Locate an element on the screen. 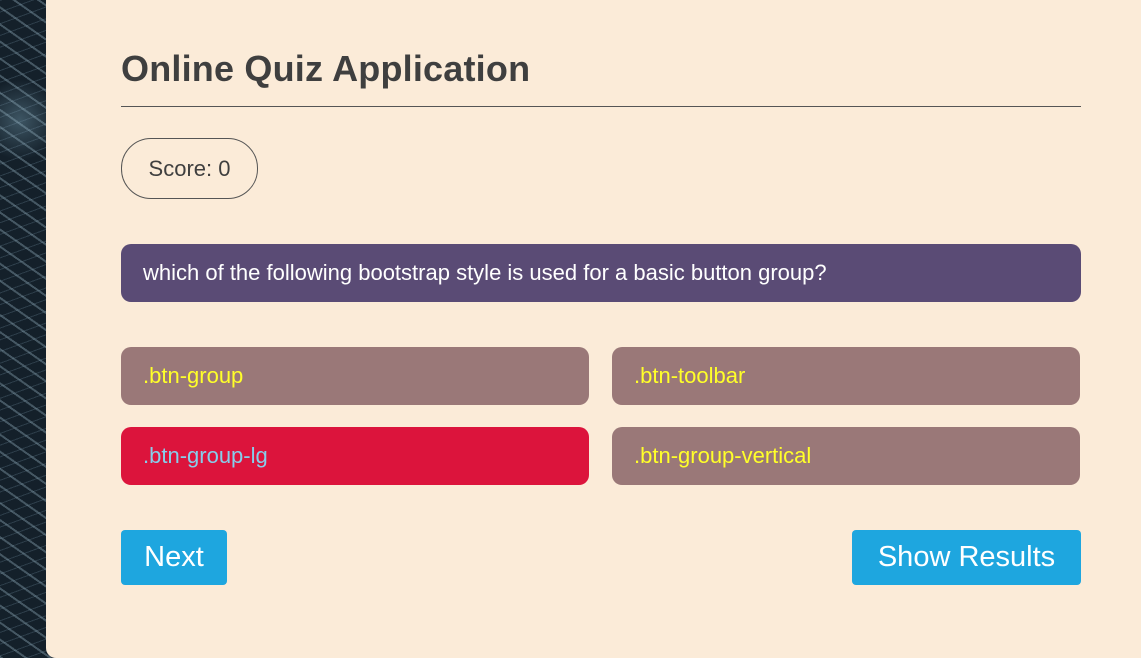 The height and width of the screenshot is (658, 1141). show-results-button: Show Results is located at coordinates (966, 557).